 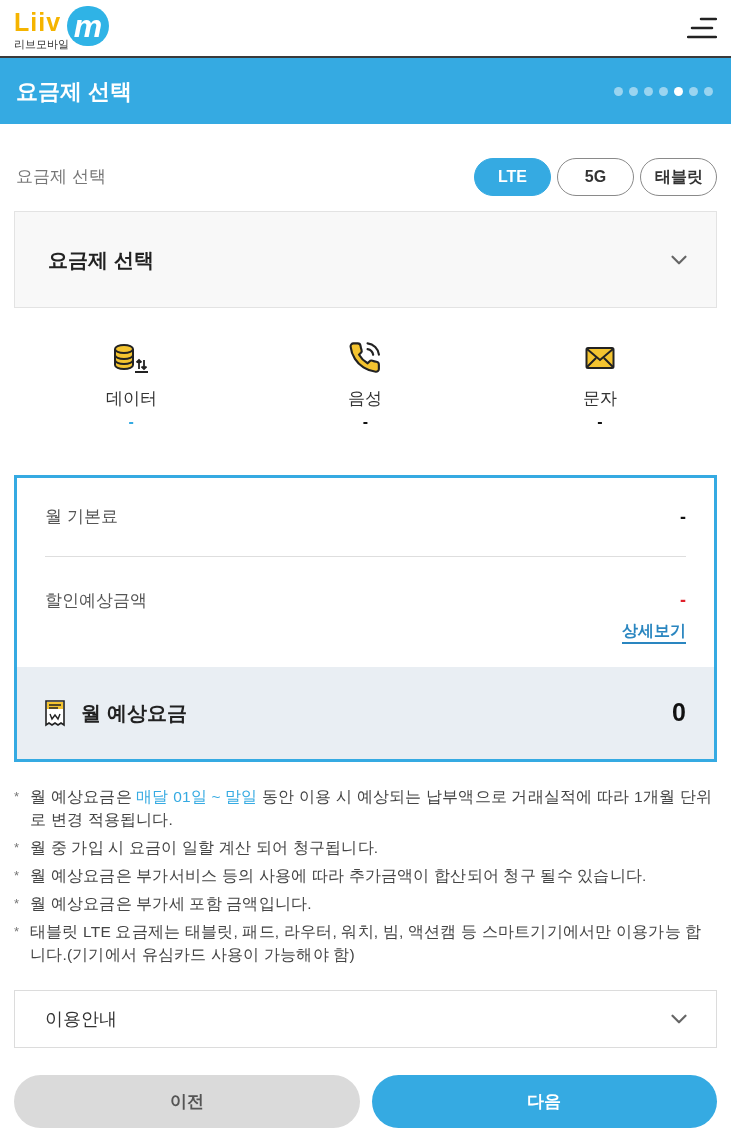 What do you see at coordinates (131, 399) in the screenshot?
I see `feature-label: 데이터` at bounding box center [131, 399].